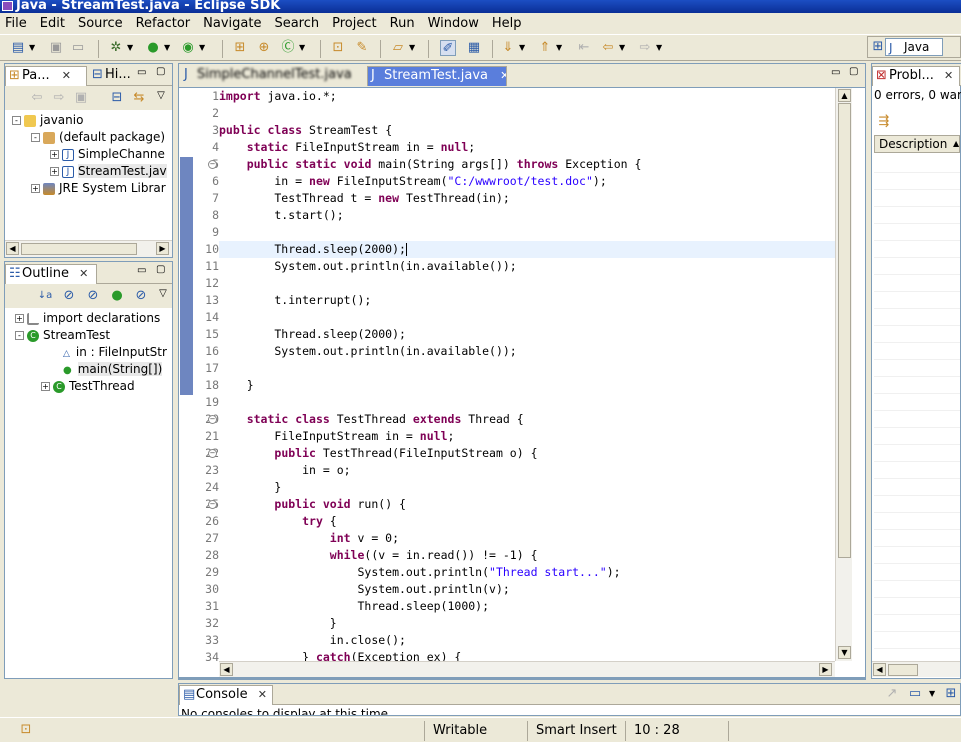 The image size is (961, 742). I want to click on code-line: TestThread t = new TestThread(in);, so click(528, 198).